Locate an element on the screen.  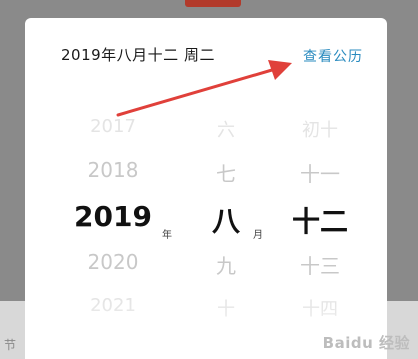
year-option: 2017 is located at coordinates (113, 126).